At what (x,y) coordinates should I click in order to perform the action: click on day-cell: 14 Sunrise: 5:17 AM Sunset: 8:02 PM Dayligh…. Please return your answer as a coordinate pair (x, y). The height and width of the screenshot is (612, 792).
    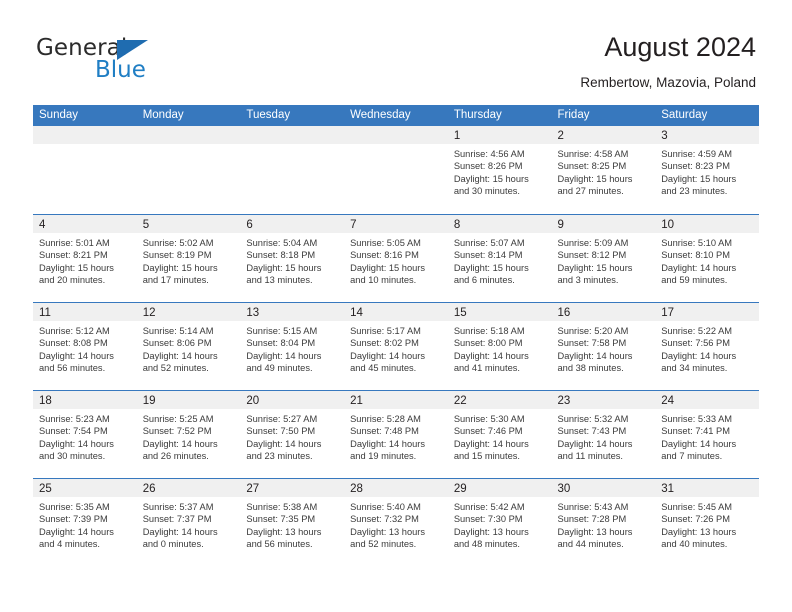
    Looking at the image, I should click on (396, 346).